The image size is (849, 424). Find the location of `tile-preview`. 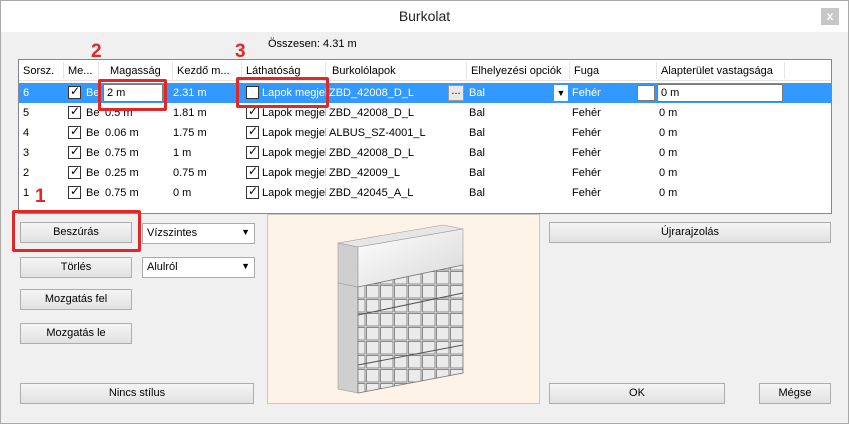

tile-preview is located at coordinates (403, 309).